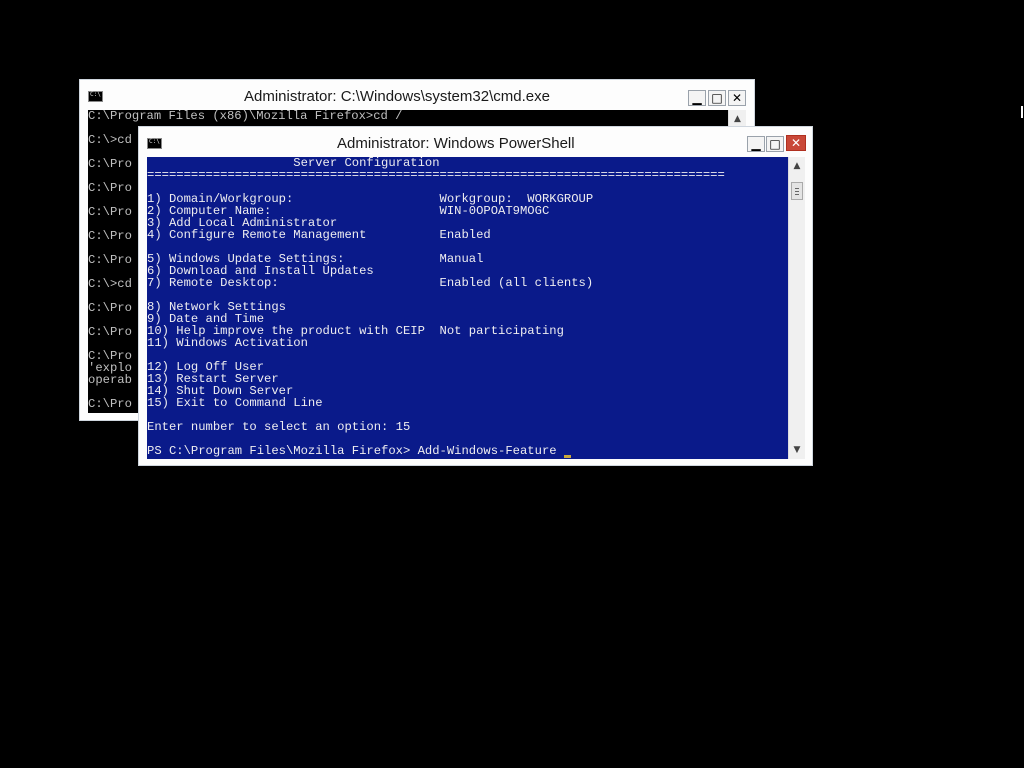 This screenshot has width=1024, height=768. Describe the element at coordinates (456, 143) in the screenshot. I see `powershell-window-title: Administrator: Windows PowerShell` at that location.